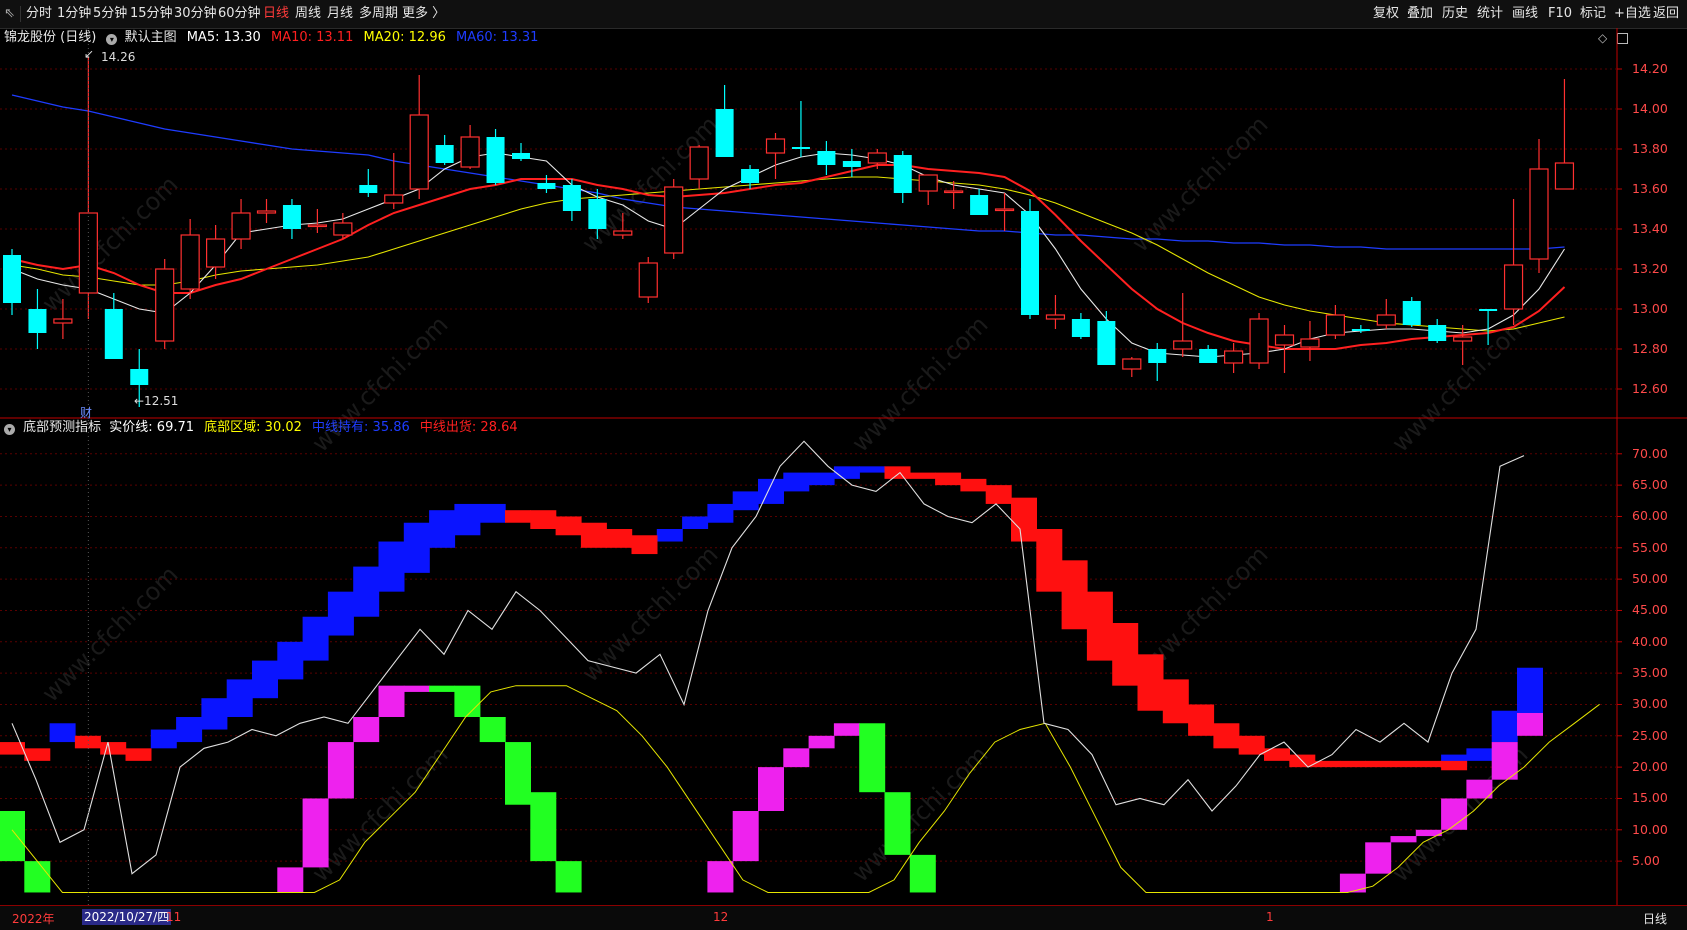  Describe the element at coordinates (223, 37) in the screenshot. I see `ma5-label: MA5: 13.30` at that location.